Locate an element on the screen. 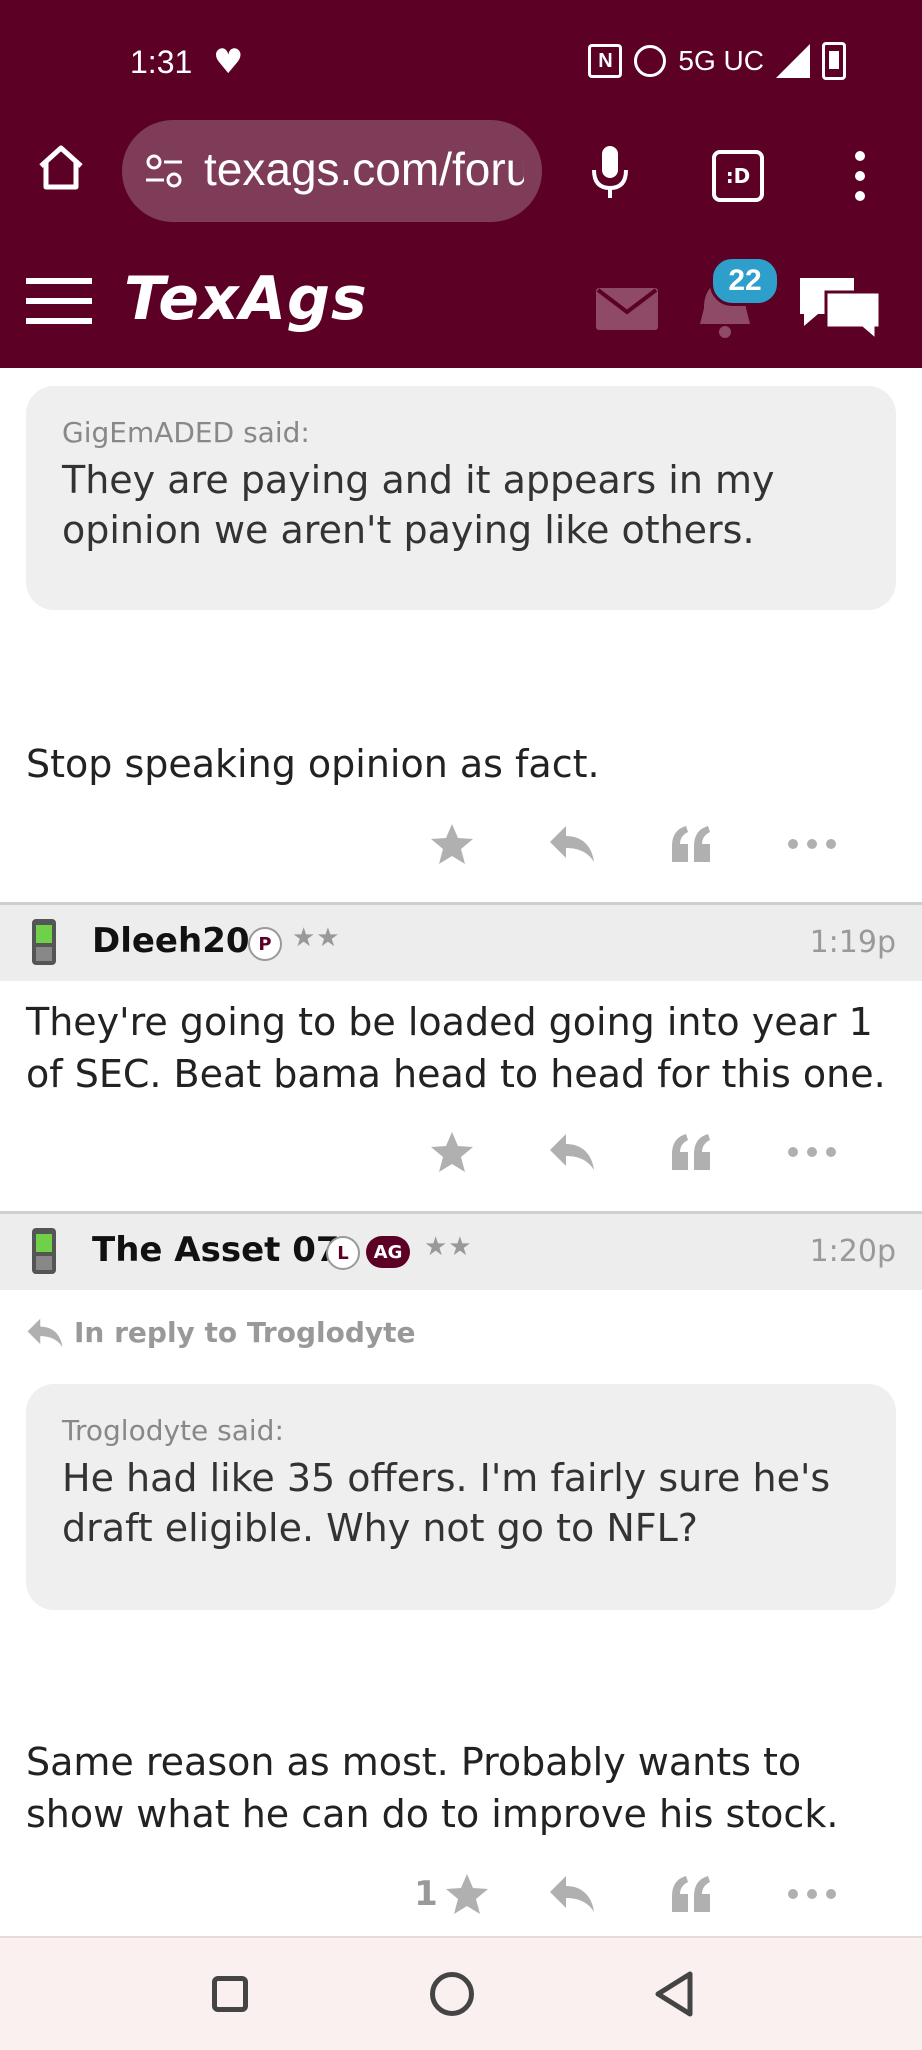 The image size is (922, 2050). star-button: 1 is located at coordinates (452, 1894).